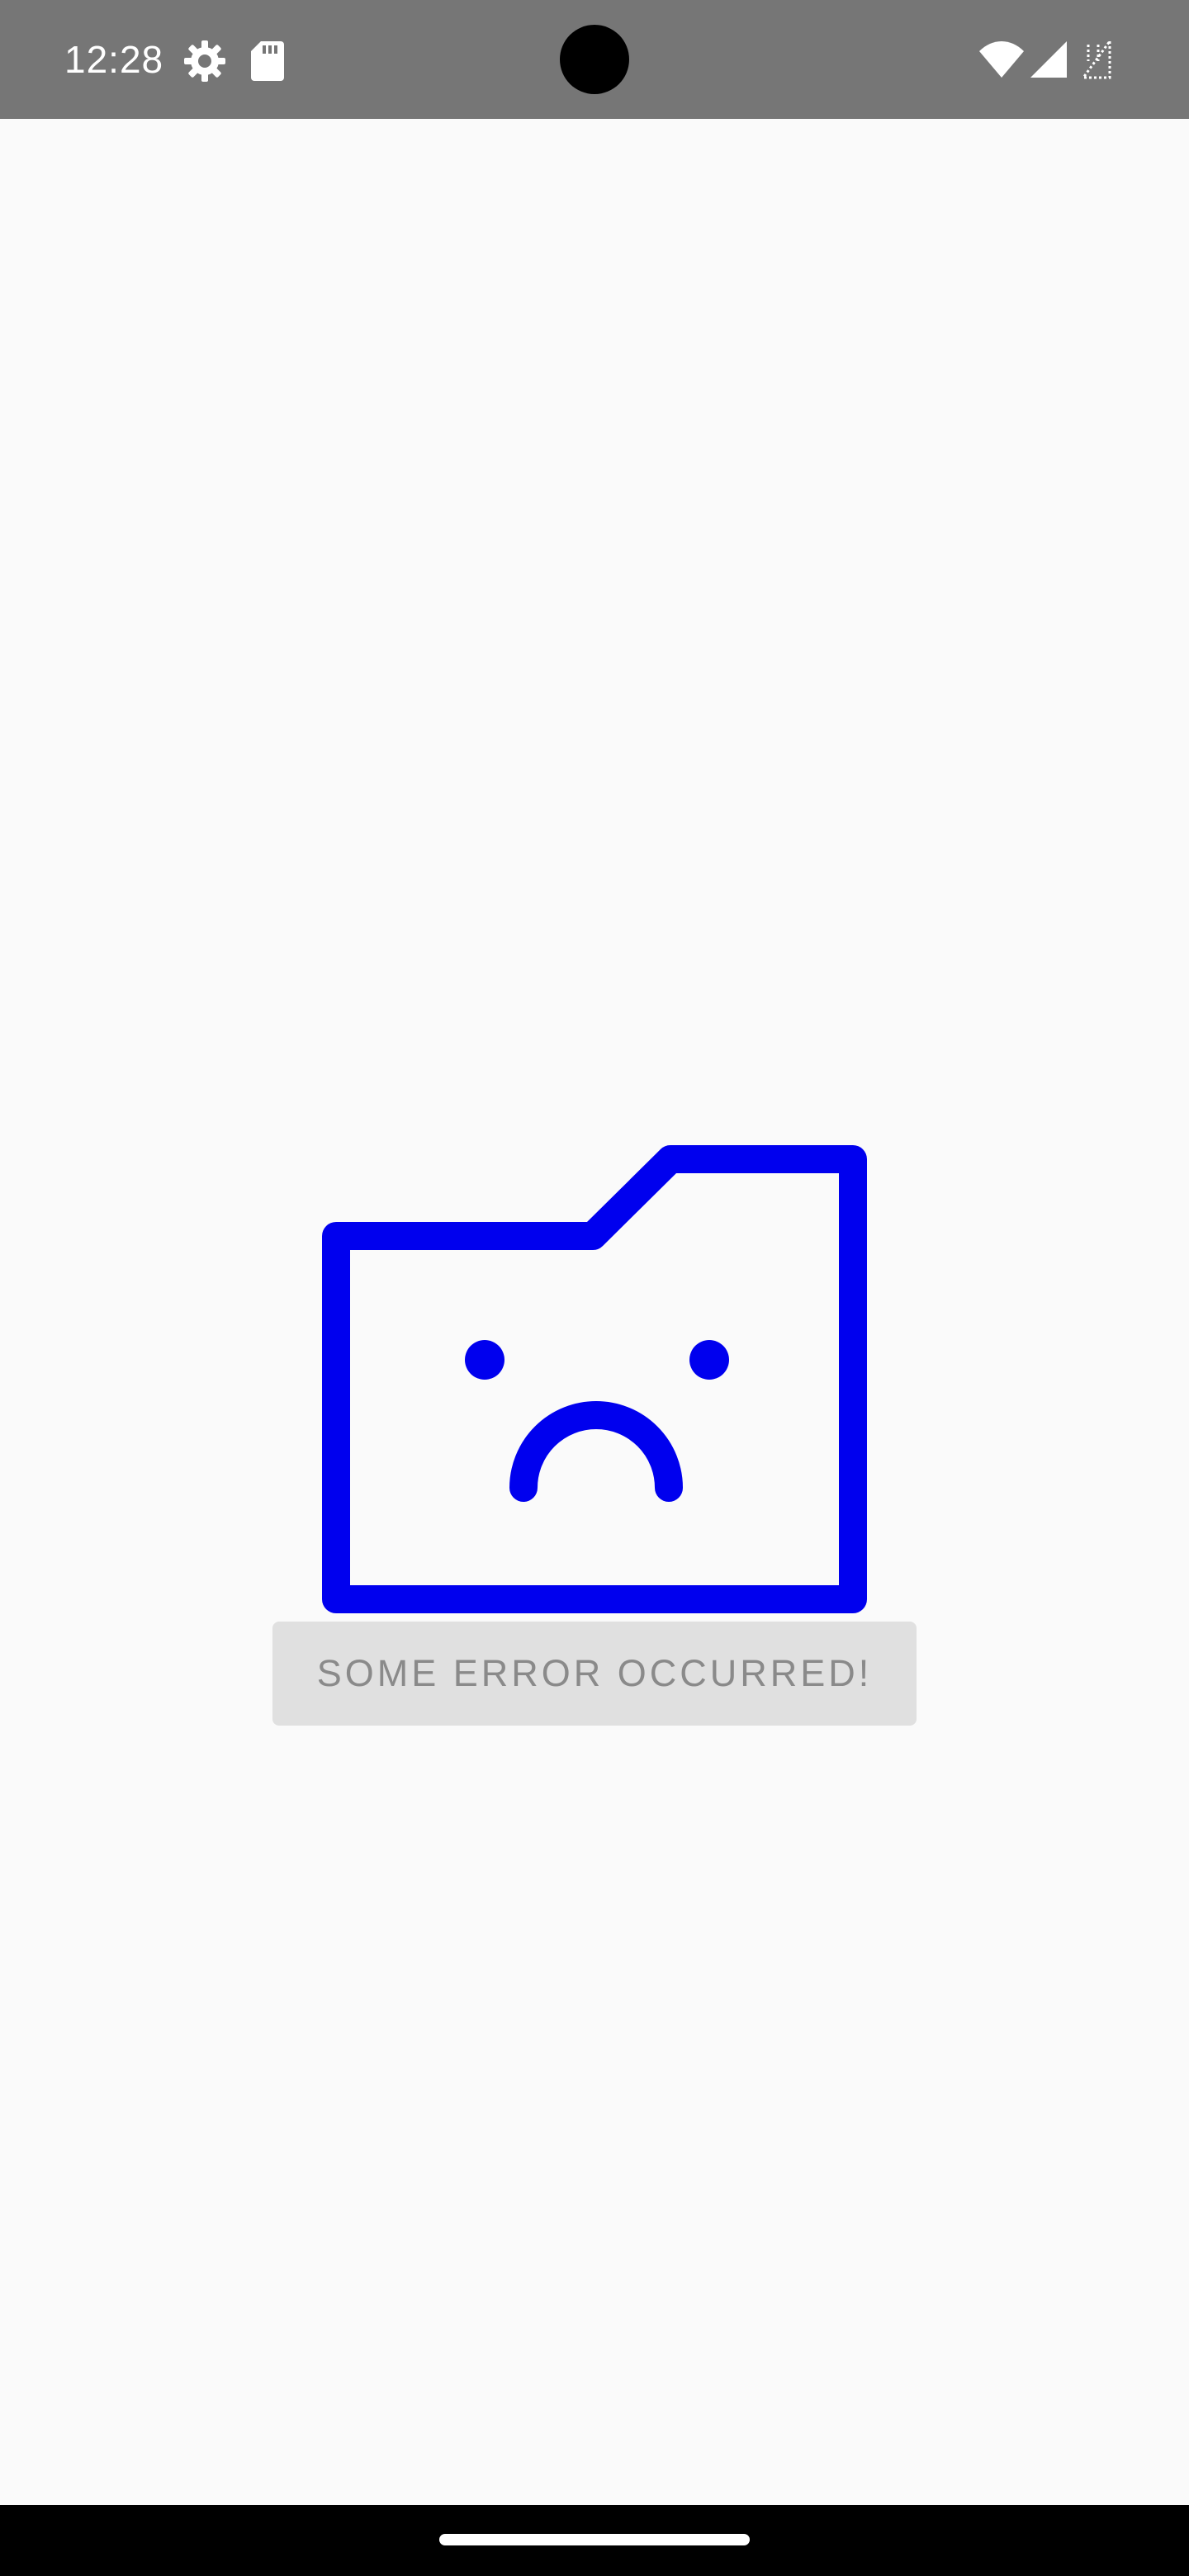 The image size is (1189, 2576). I want to click on home-gesture-handle, so click(594, 2539).